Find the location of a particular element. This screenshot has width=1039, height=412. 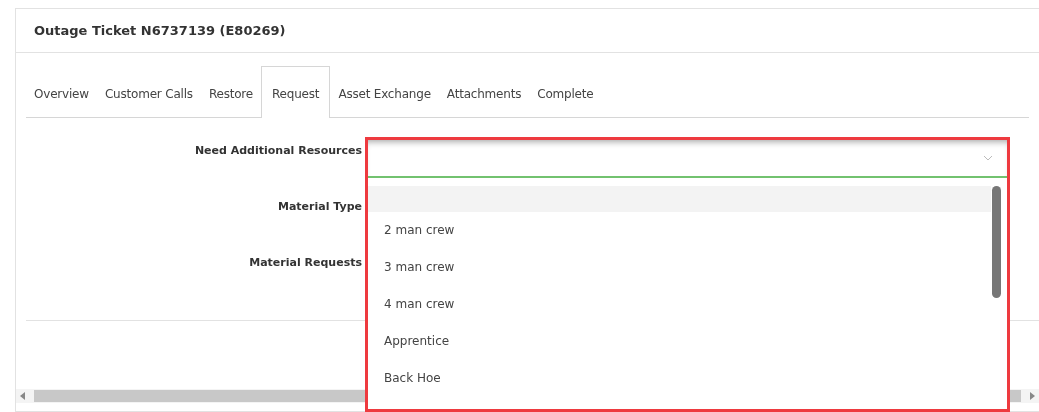

field-label: Material Type is located at coordinates (320, 207).